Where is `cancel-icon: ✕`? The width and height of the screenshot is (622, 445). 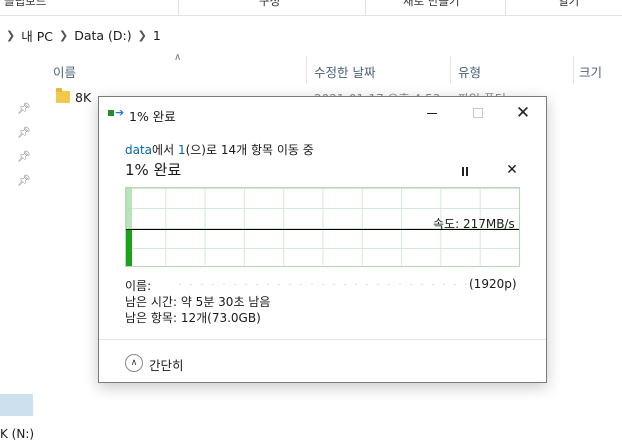
cancel-icon: ✕ is located at coordinates (512, 170).